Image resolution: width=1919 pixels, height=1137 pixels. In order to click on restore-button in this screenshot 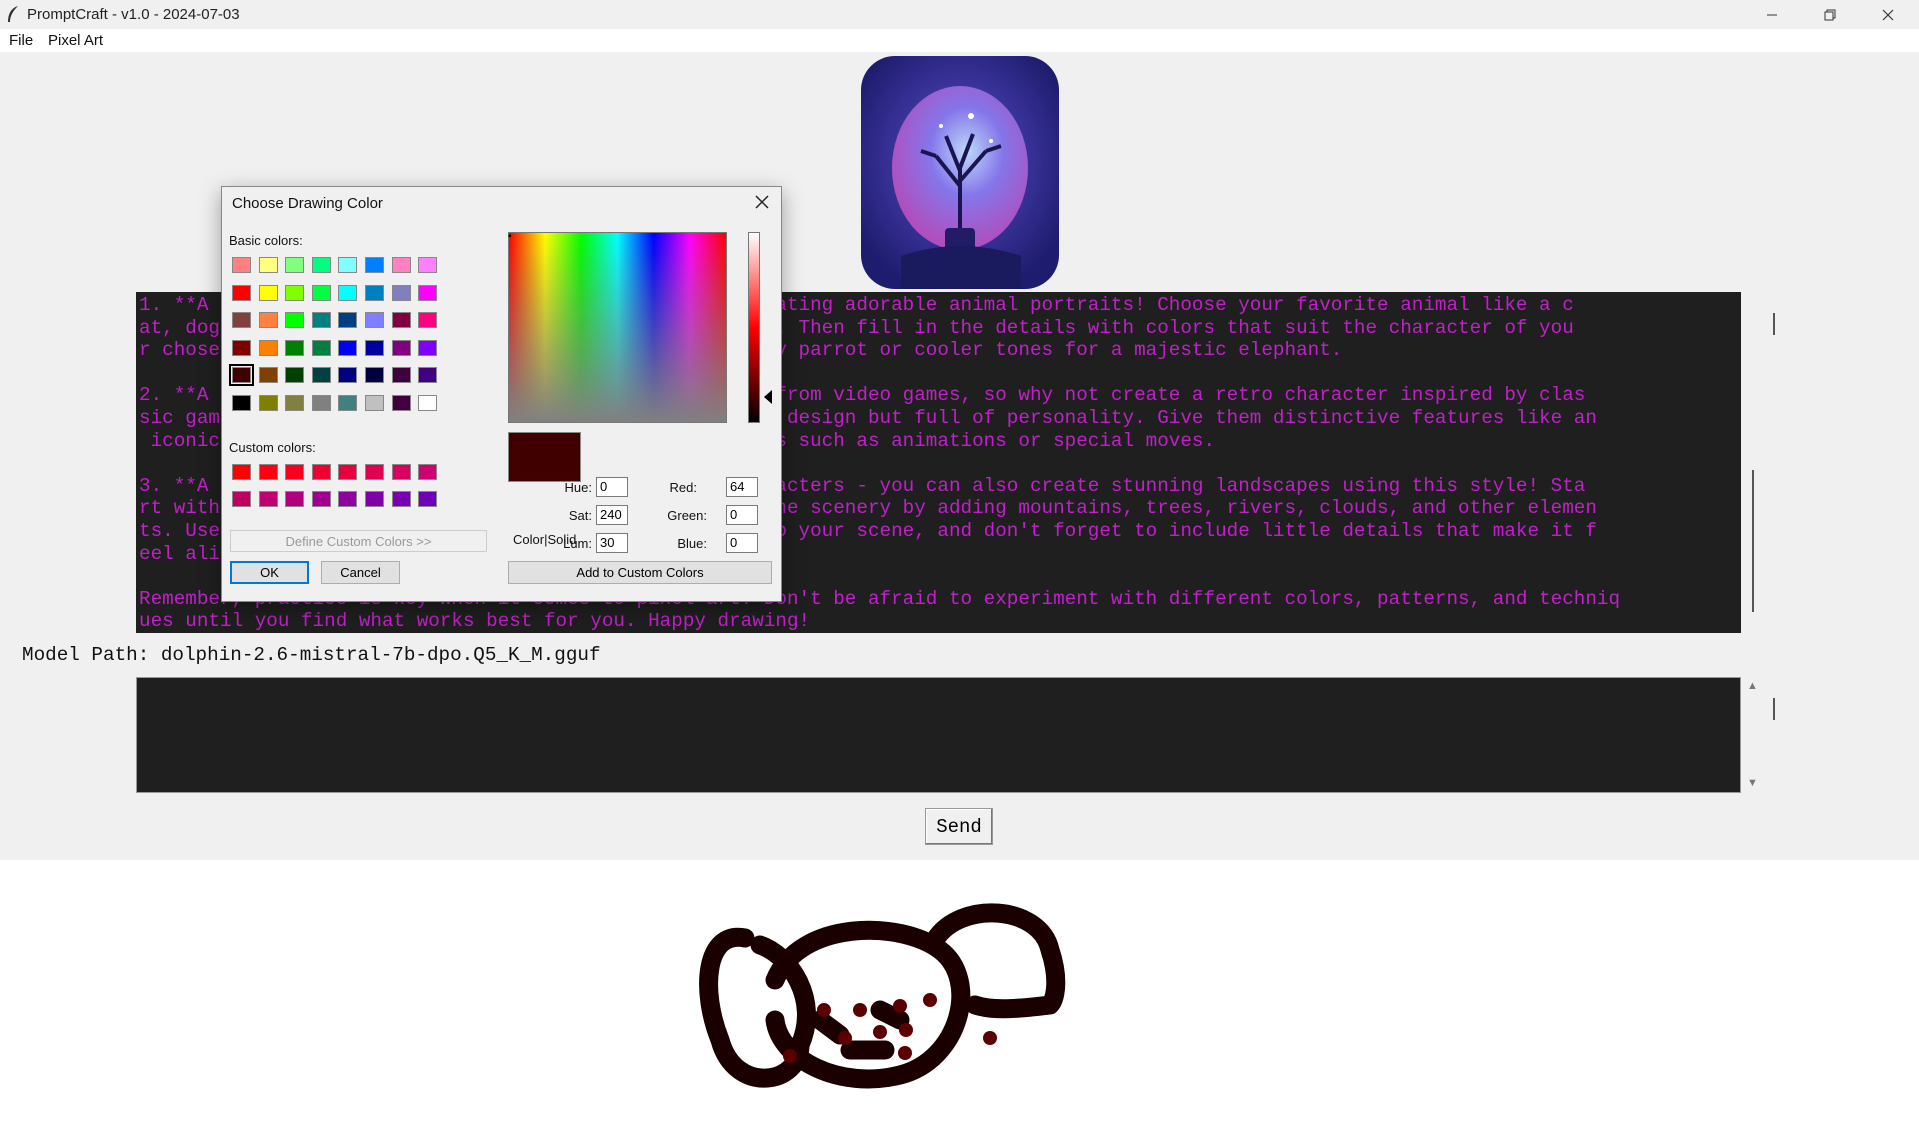, I will do `click(1830, 14)`.